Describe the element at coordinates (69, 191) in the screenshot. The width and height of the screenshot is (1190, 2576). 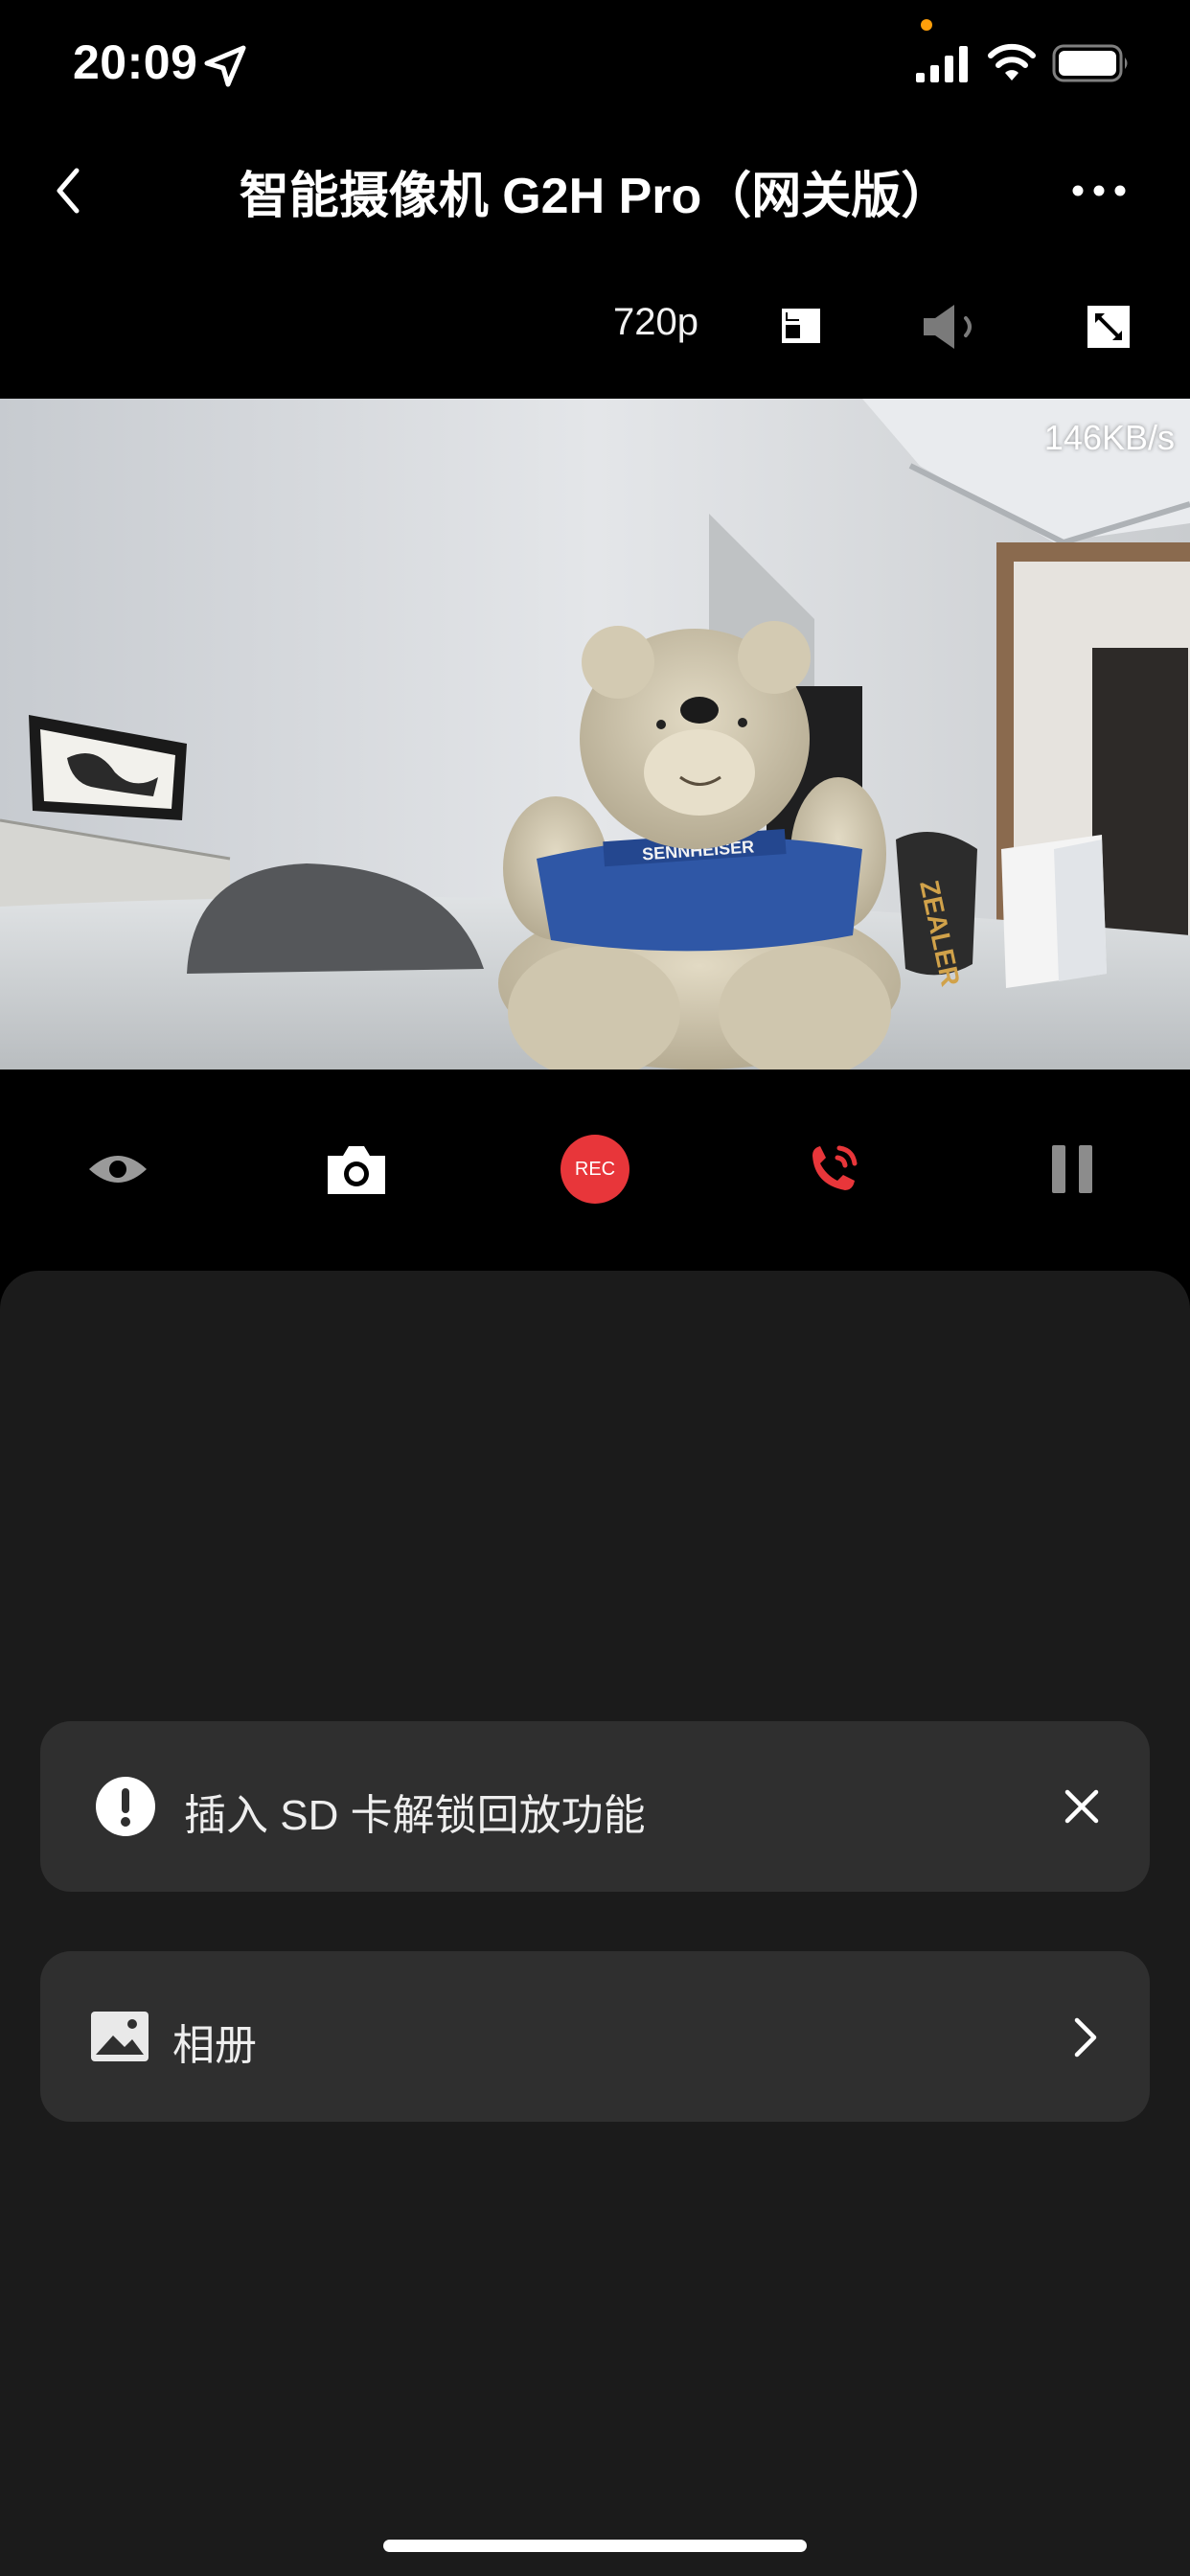
I see `back-chevron-icon` at that location.